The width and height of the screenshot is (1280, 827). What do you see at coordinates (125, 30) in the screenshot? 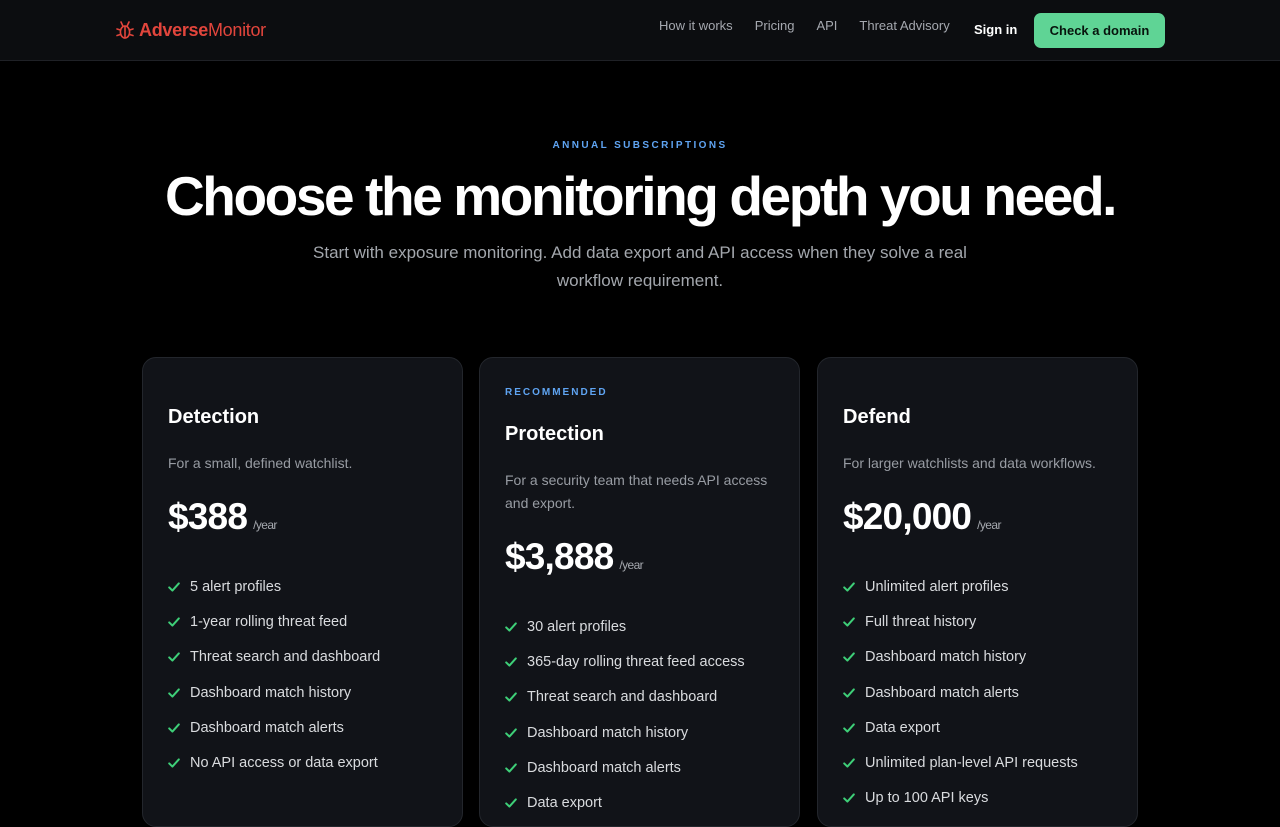
I see `bug-icon` at bounding box center [125, 30].